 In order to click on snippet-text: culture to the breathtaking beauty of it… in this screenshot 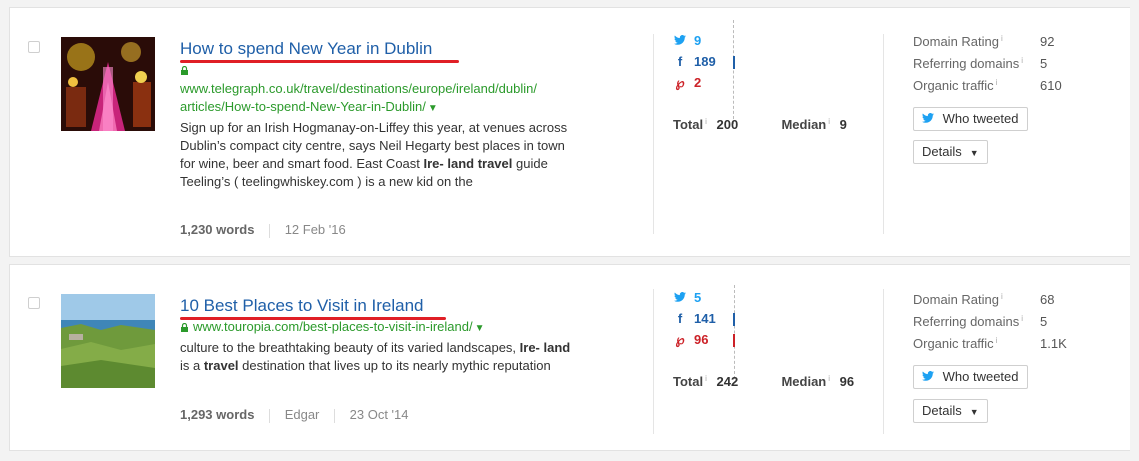, I will do `click(350, 347)`.